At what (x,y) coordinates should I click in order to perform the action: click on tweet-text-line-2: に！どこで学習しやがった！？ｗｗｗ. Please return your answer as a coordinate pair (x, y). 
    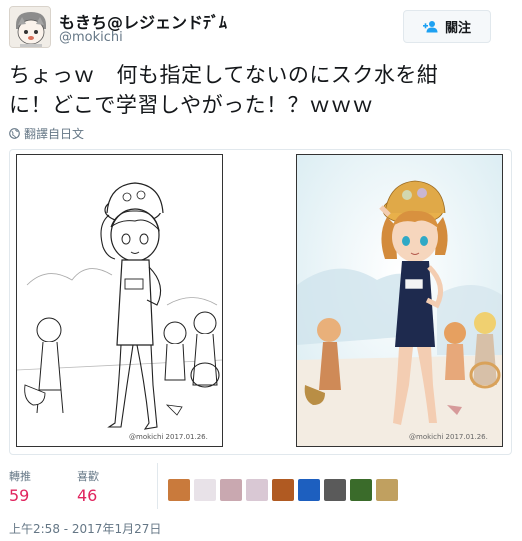
    Looking at the image, I should click on (191, 105).